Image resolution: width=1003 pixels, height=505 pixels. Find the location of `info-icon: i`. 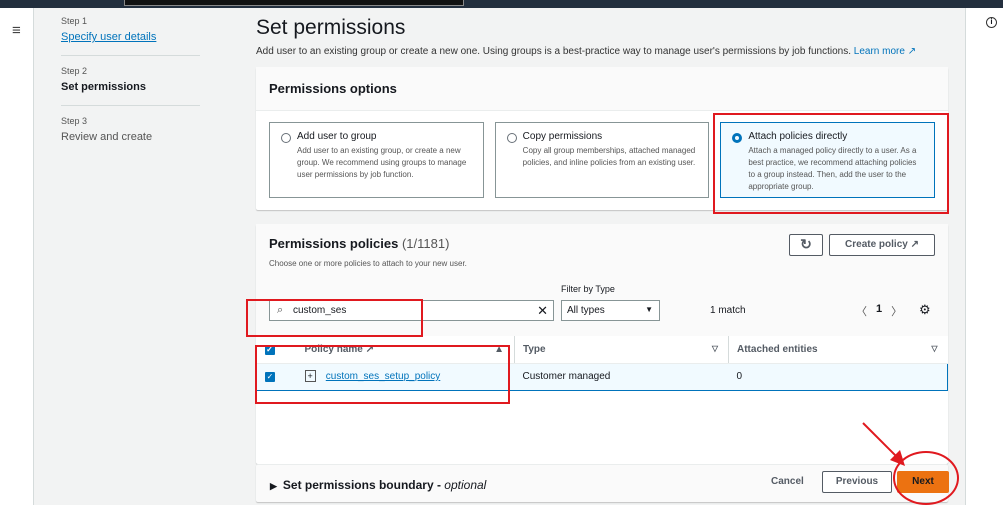

info-icon: i is located at coordinates (991, 22).